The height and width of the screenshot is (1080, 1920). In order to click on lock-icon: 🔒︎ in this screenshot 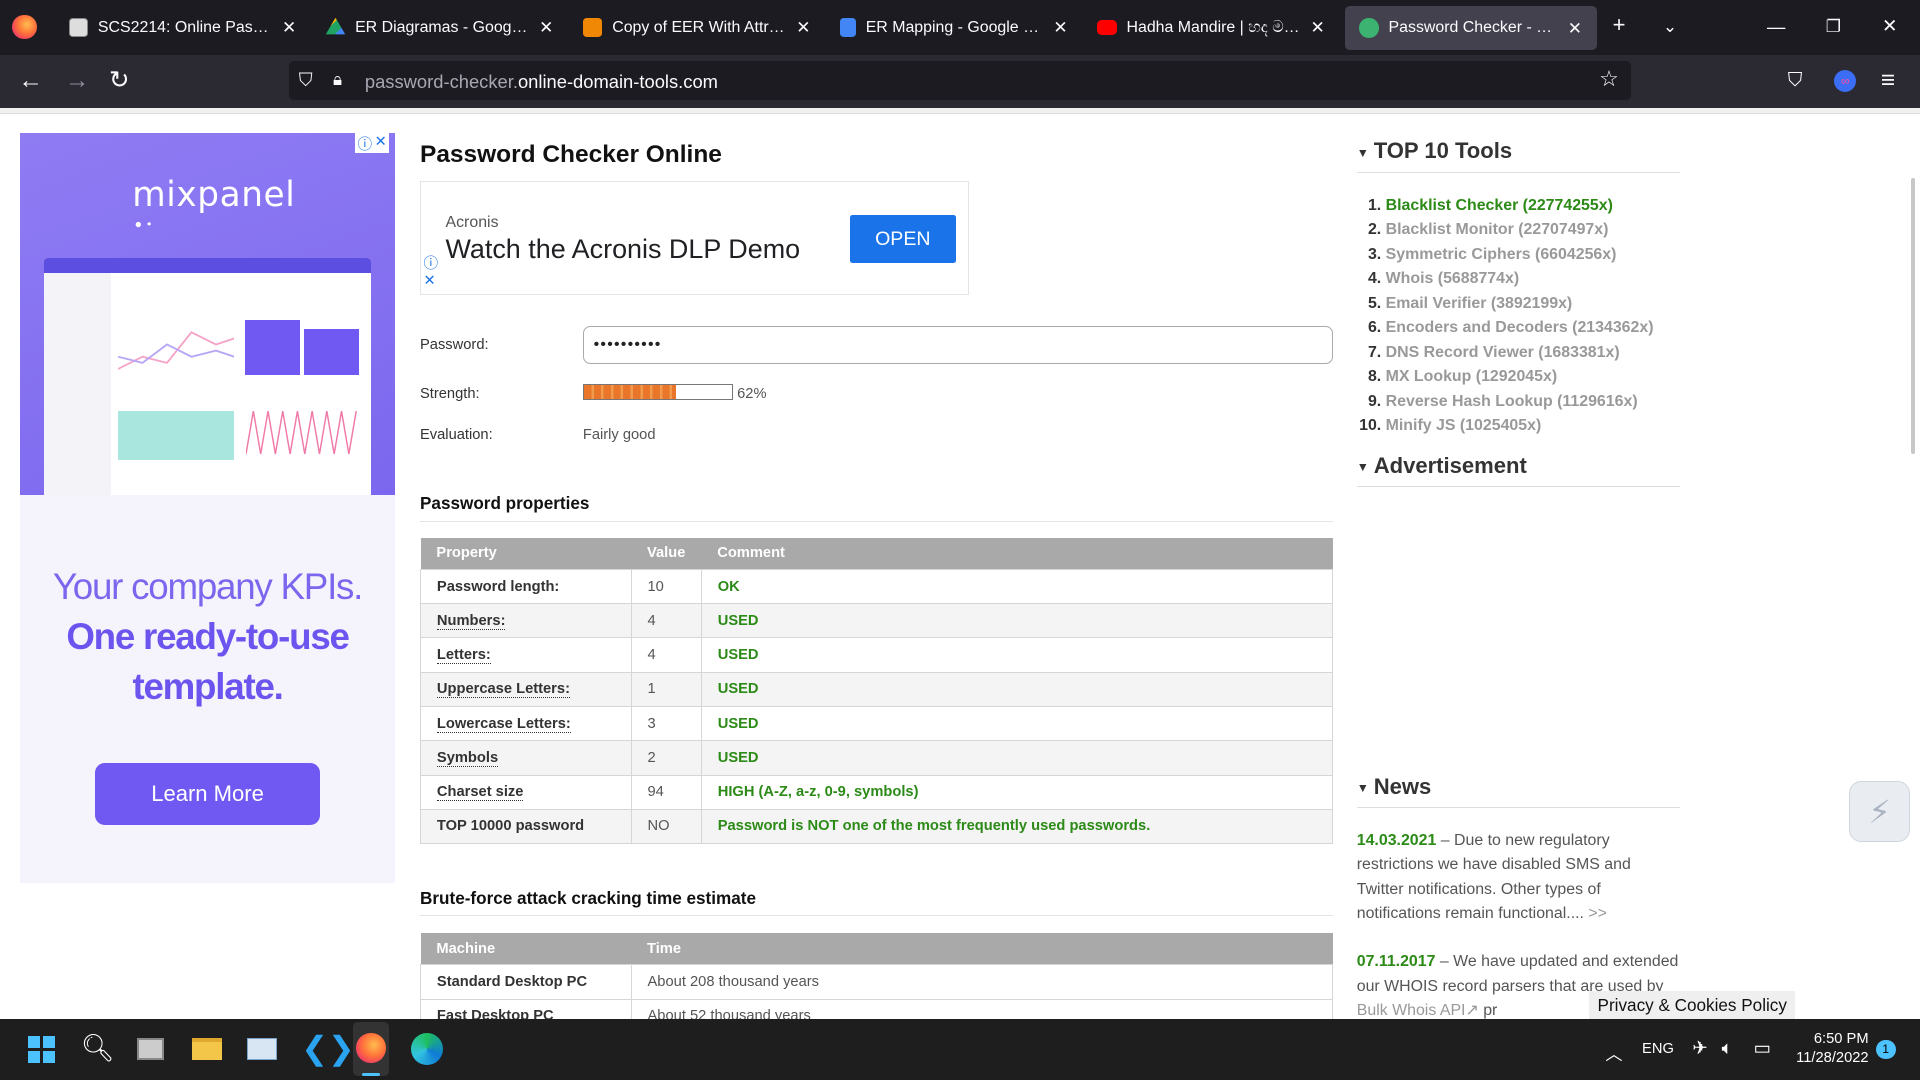, I will do `click(337, 79)`.